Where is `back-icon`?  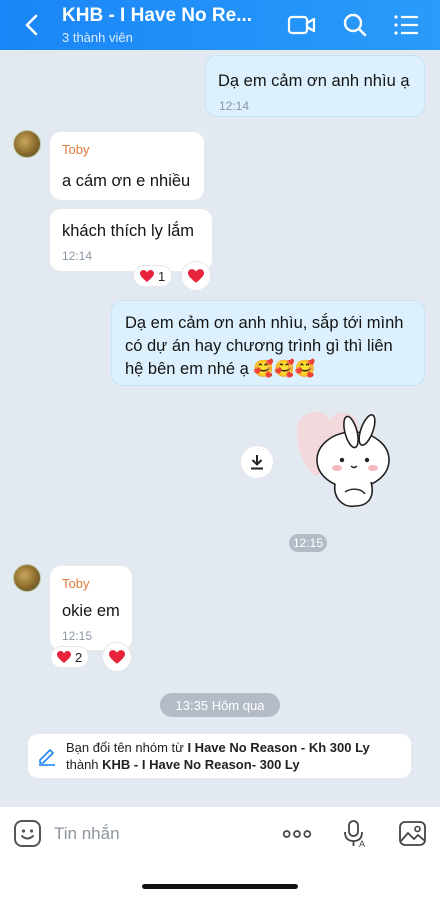
back-icon is located at coordinates (32, 25).